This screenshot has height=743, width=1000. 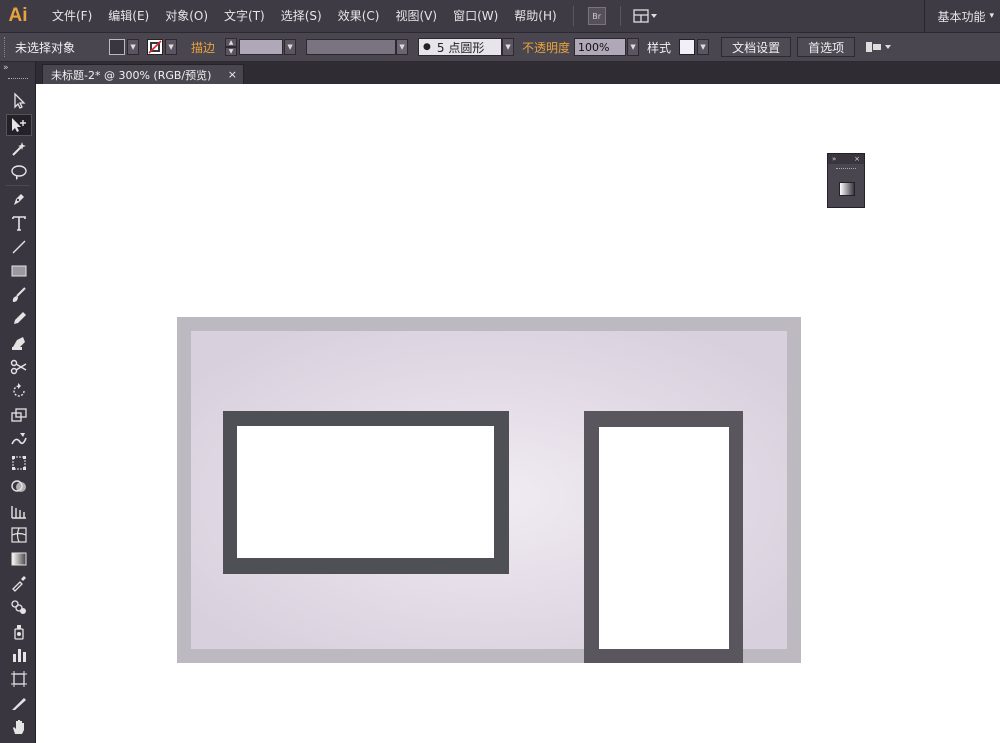 I want to click on opacity-label: 不透明度, so click(x=546, y=47).